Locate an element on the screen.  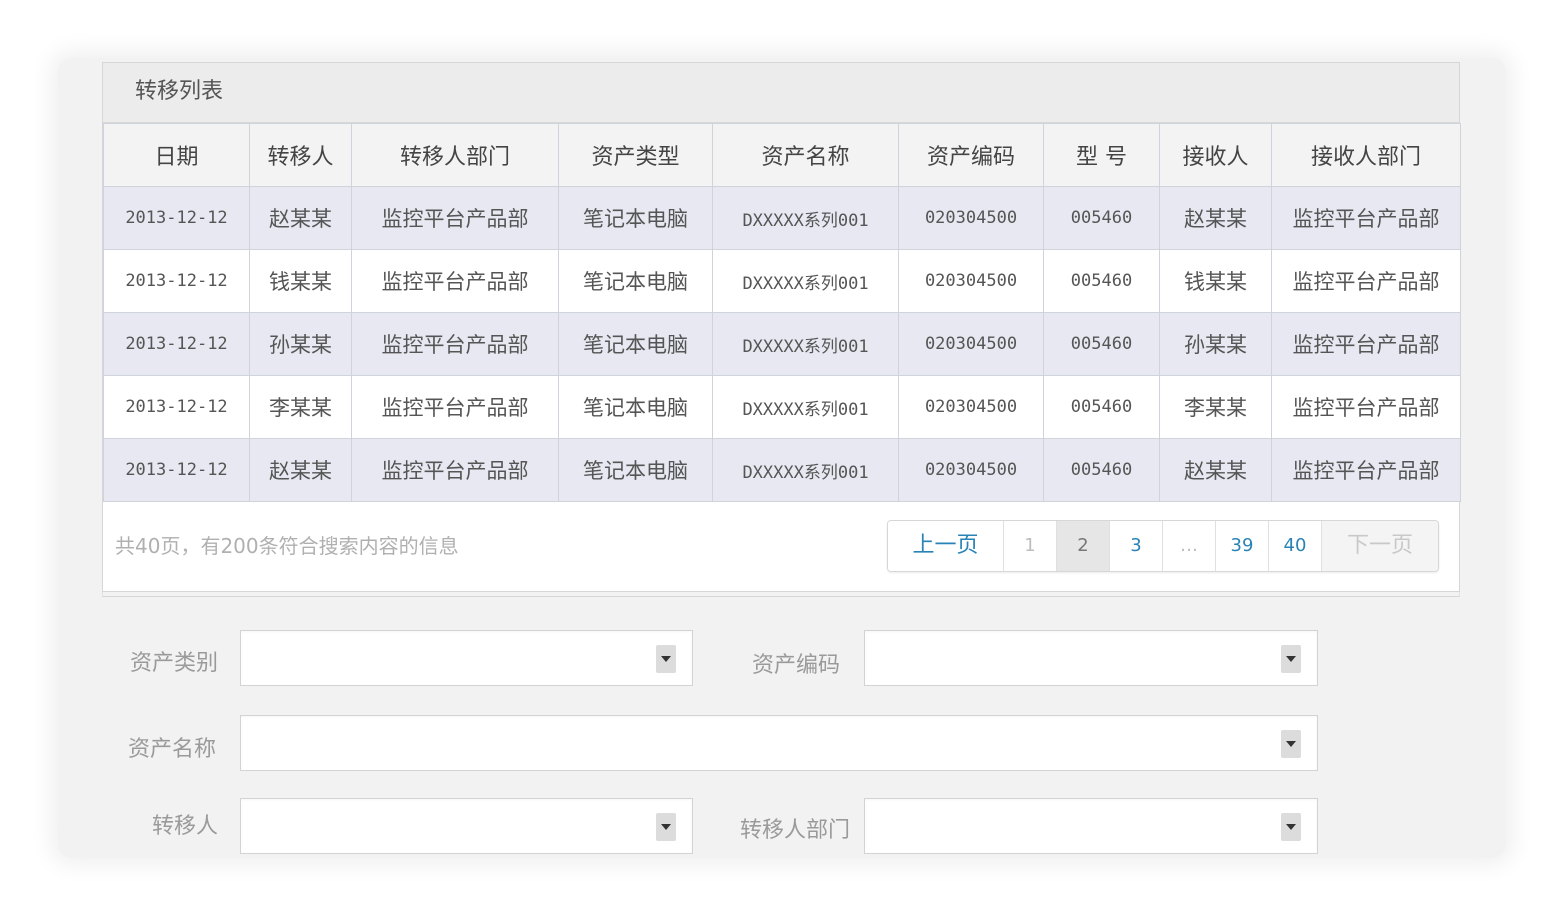
column-header-transferor-dept: 转移人部门 is located at coordinates (455, 155).